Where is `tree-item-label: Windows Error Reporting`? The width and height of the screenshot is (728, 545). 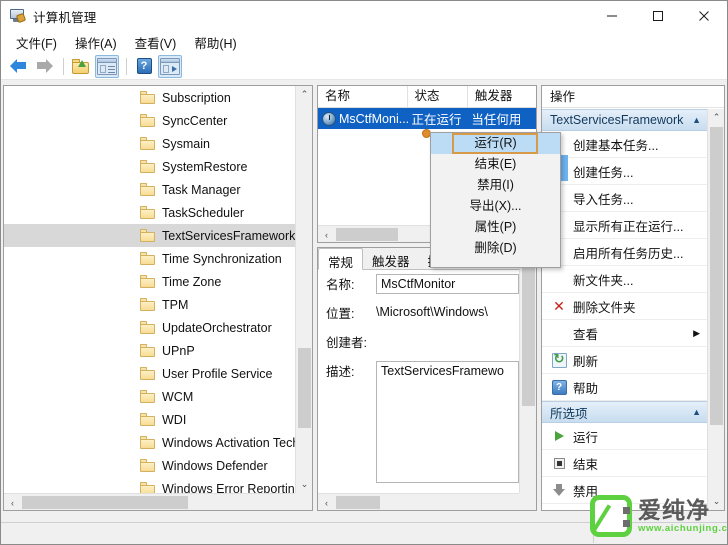
tree-item-label: Windows Error Reporting is located at coordinates (228, 487).